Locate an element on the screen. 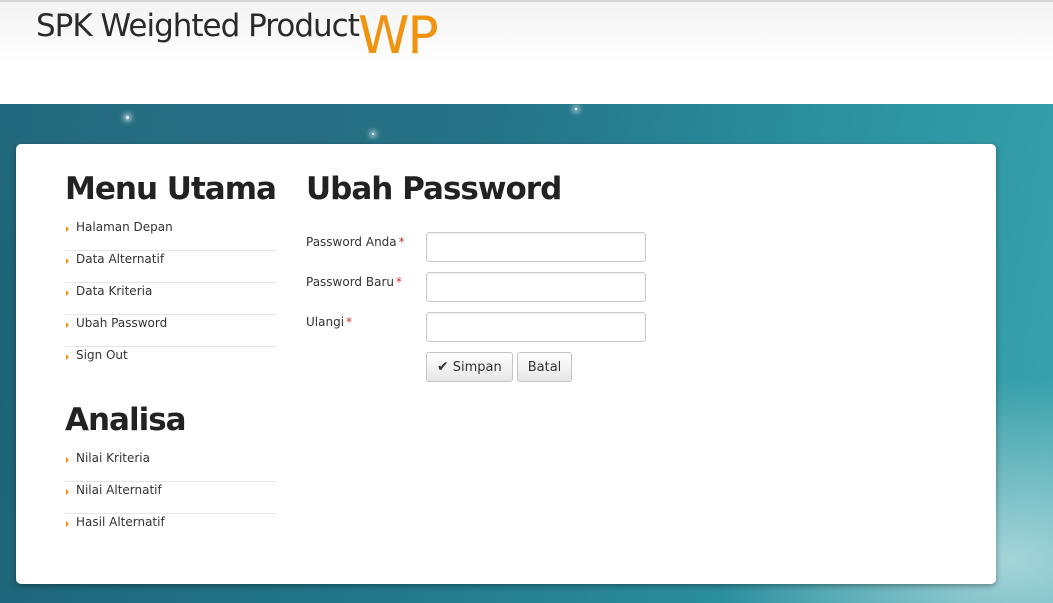 The height and width of the screenshot is (603, 1053). menu-item-hasil-alternatif: Hasil Alternatif is located at coordinates (170, 530).